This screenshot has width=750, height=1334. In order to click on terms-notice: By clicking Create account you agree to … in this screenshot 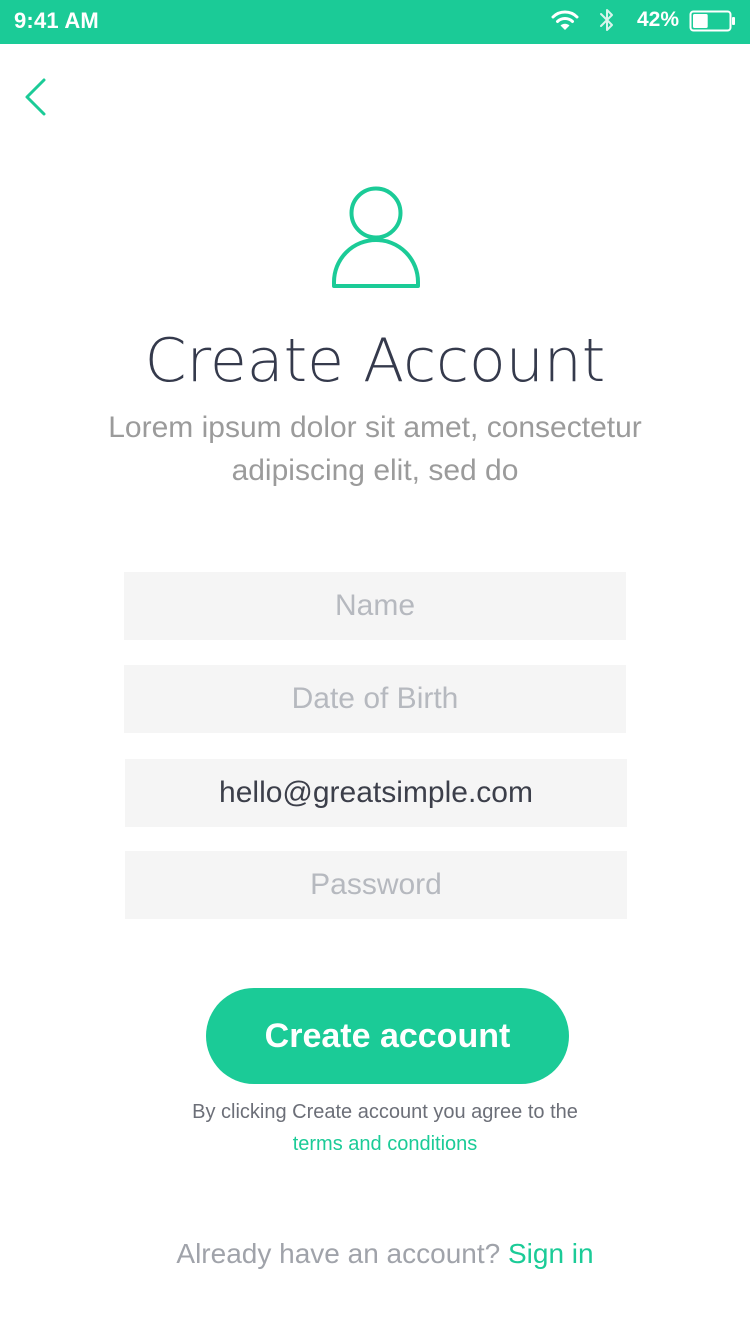, I will do `click(385, 1112)`.